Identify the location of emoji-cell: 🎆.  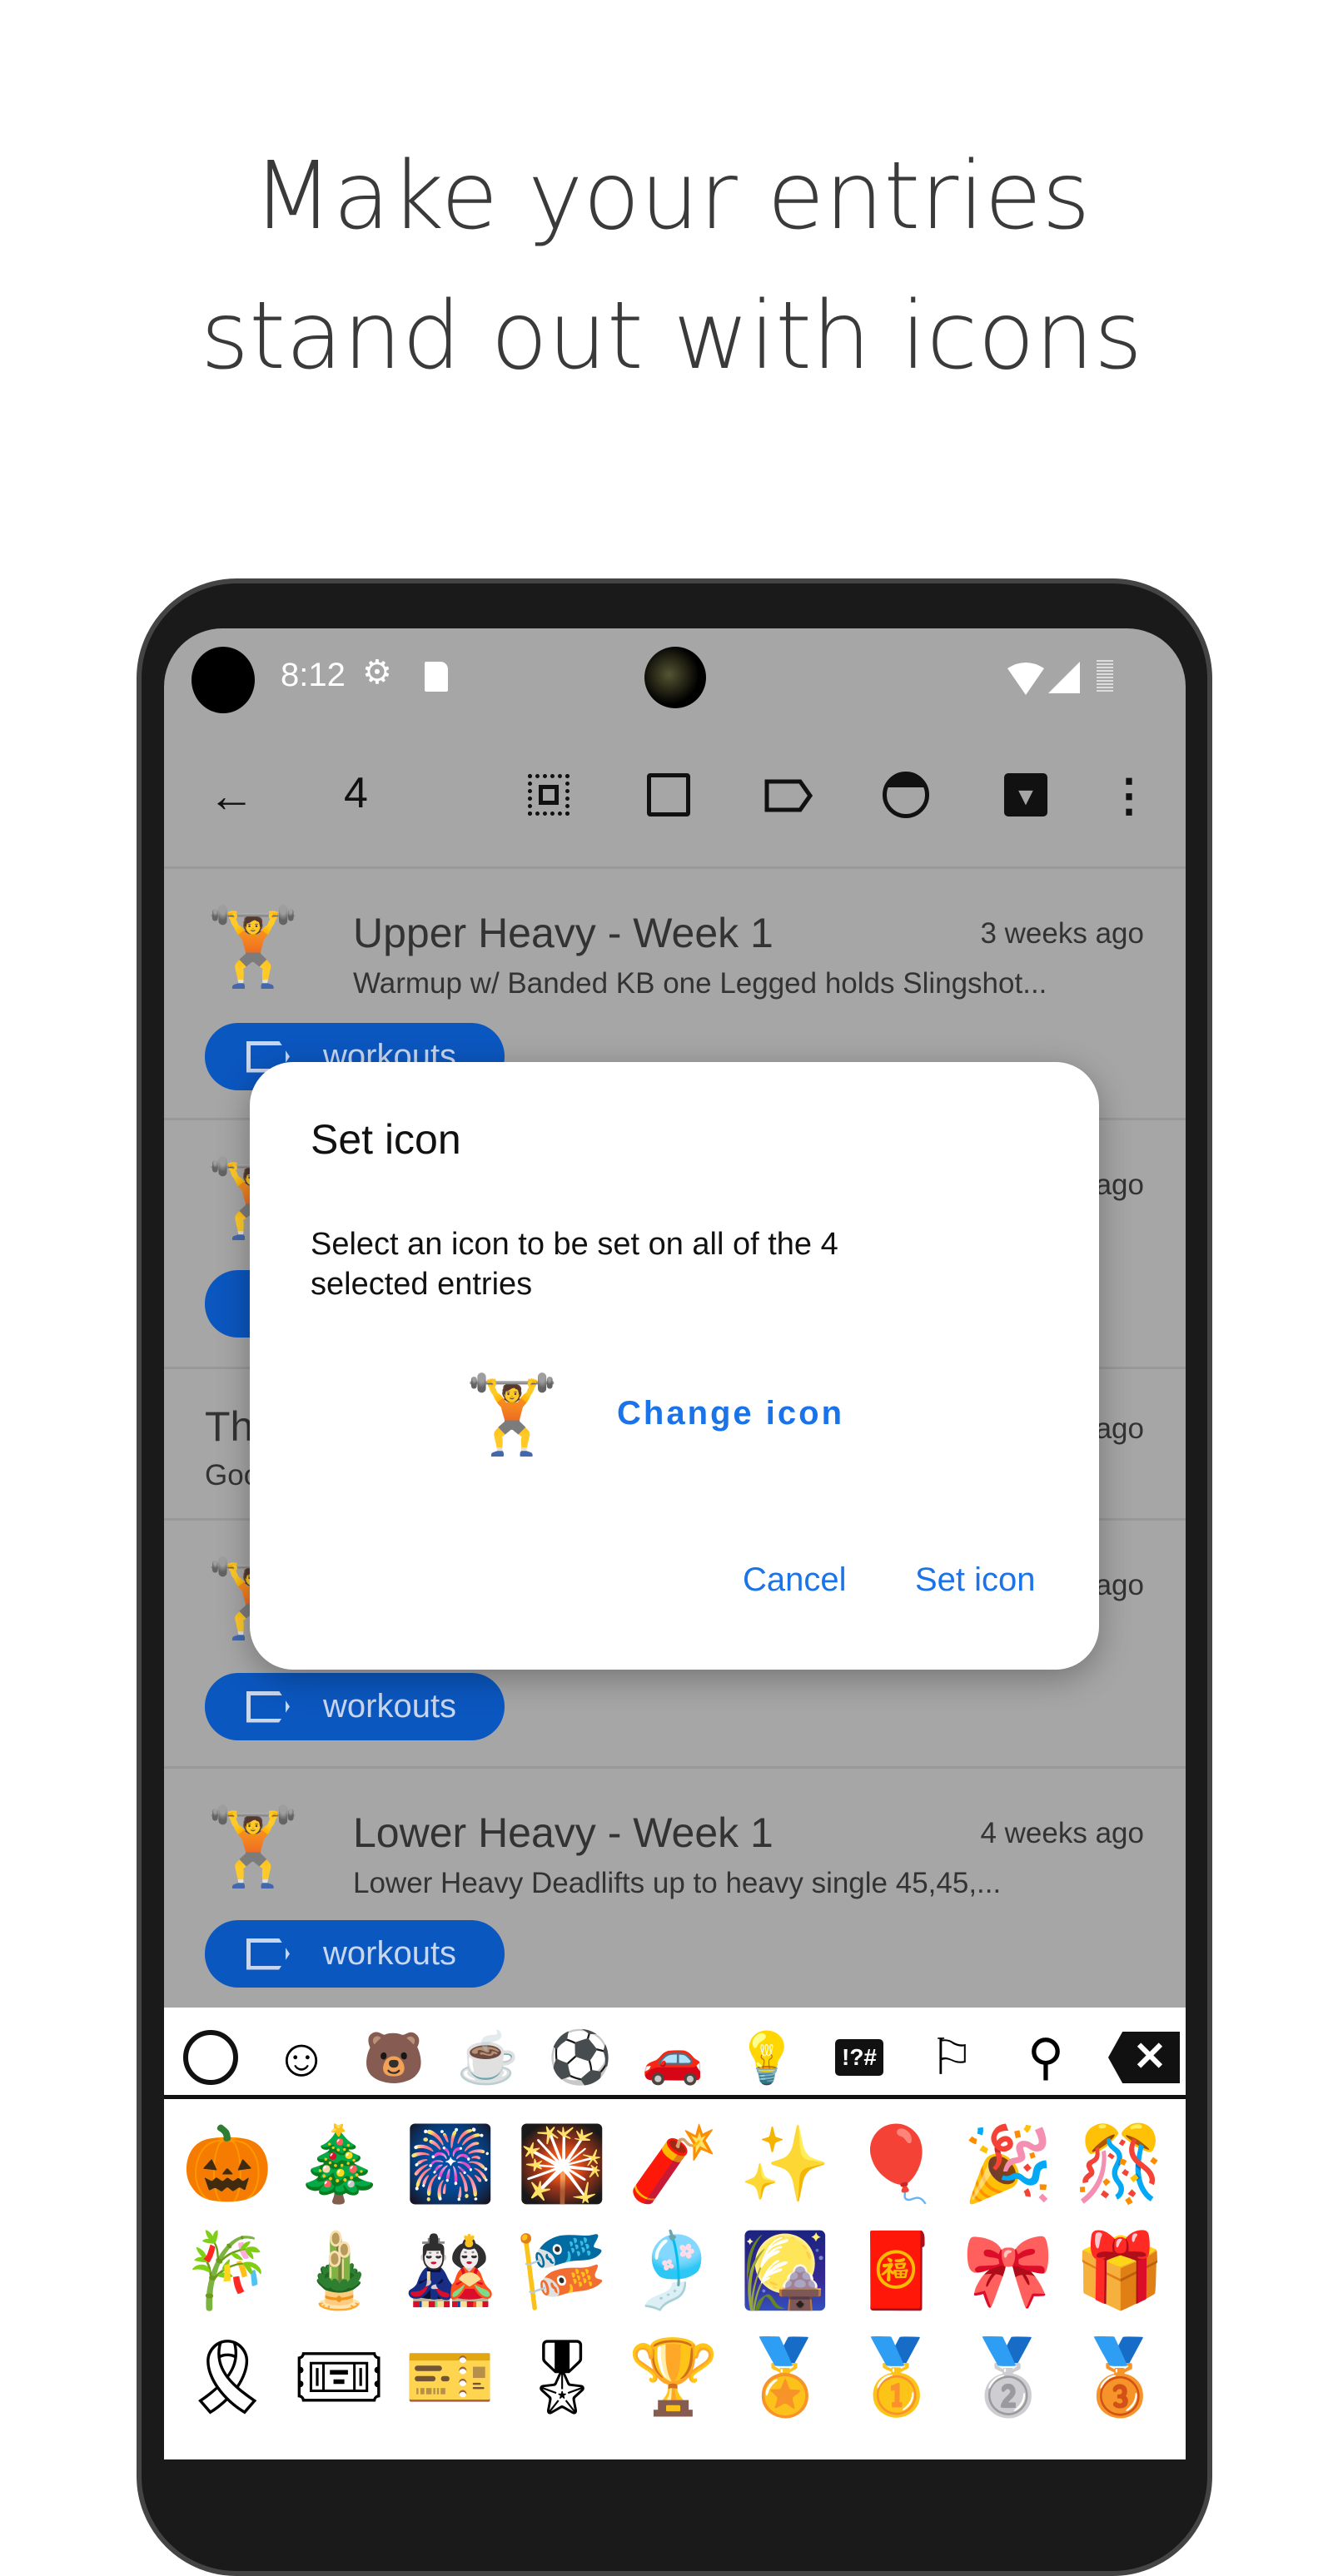
(450, 2171).